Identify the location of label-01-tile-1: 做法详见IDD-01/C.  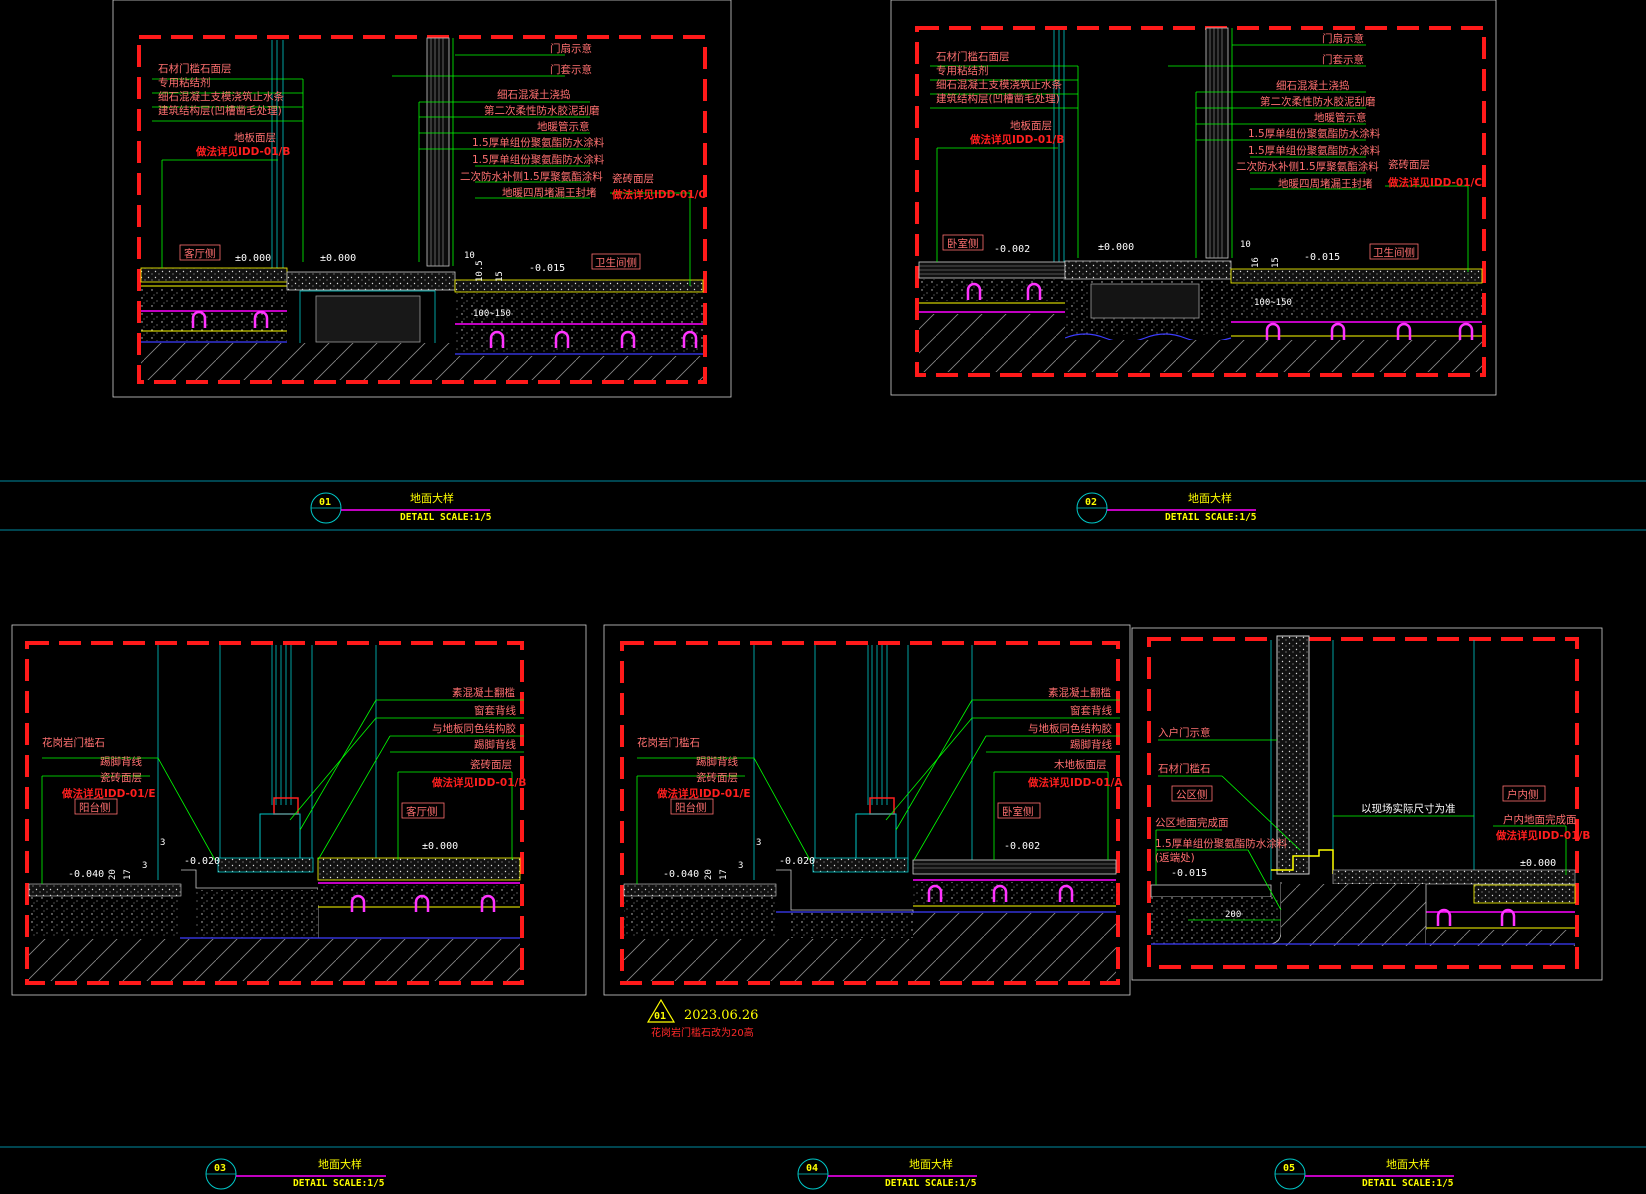
(658, 194).